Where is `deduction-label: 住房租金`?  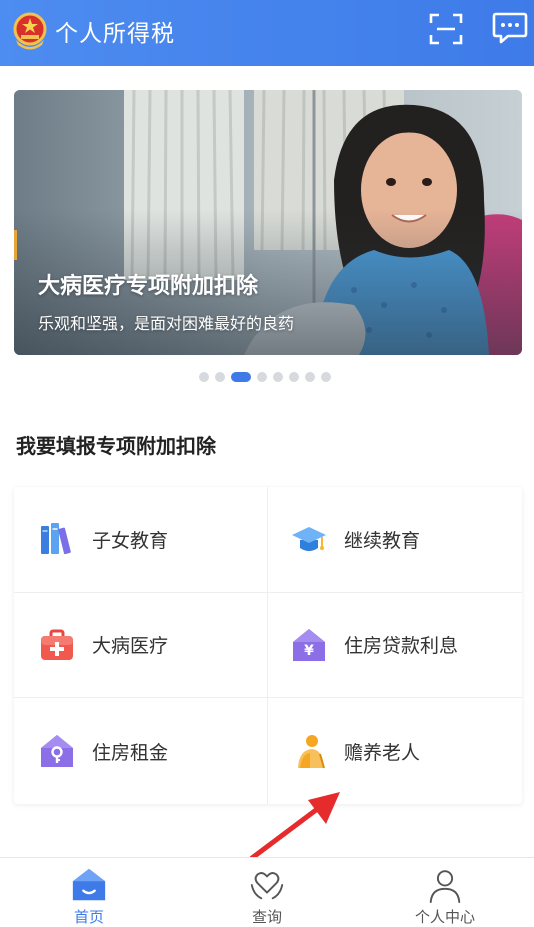
deduction-label: 住房租金 is located at coordinates (130, 752).